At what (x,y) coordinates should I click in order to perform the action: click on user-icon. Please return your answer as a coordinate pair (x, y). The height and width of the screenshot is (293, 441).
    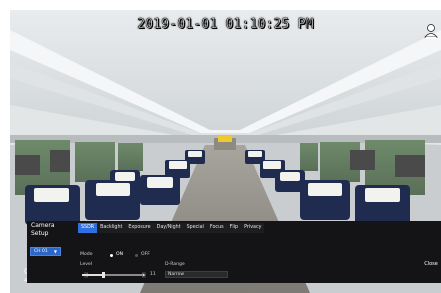
    Looking at the image, I should click on (431, 31).